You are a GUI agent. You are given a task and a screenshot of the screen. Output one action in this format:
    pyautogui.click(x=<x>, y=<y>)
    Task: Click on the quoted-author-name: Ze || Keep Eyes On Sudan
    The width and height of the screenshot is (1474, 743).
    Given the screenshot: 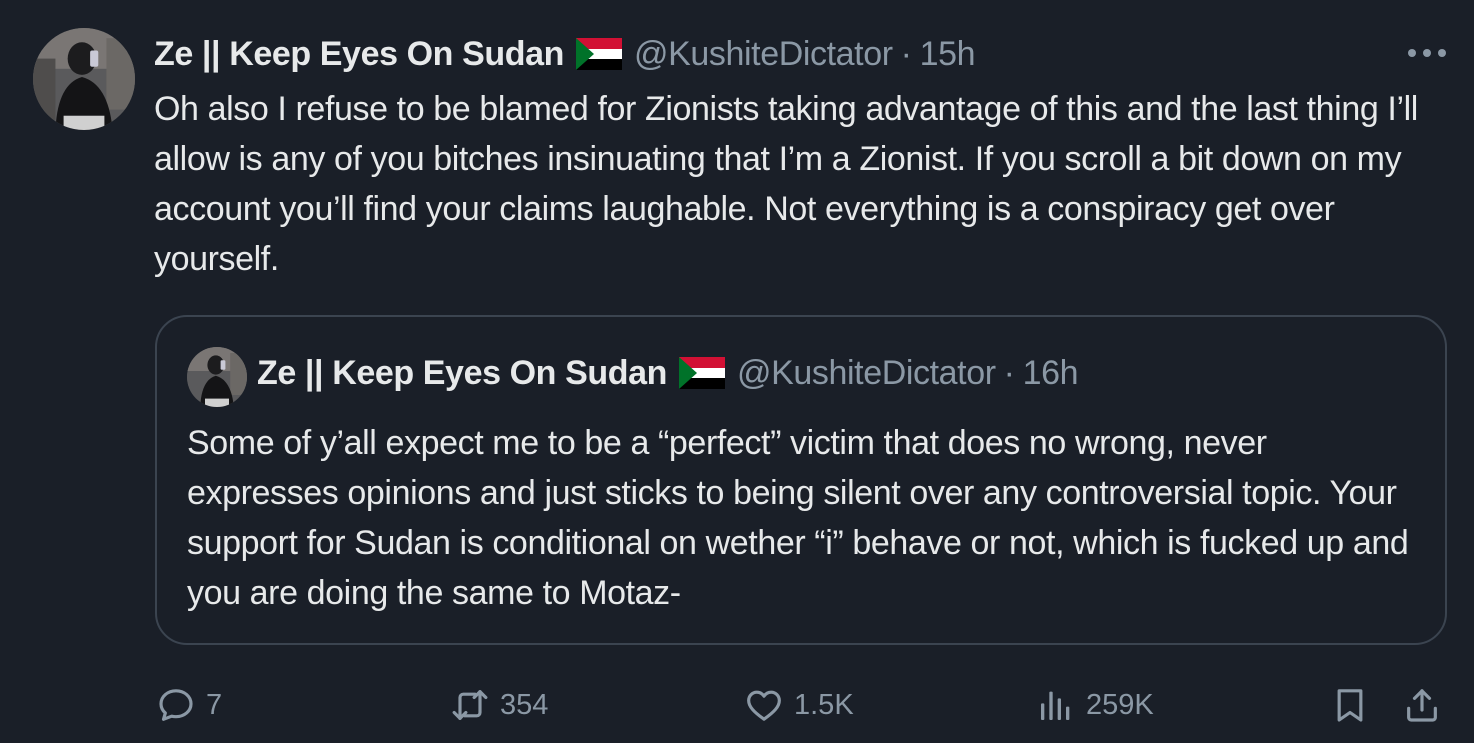 What is the action you would take?
    pyautogui.click(x=462, y=372)
    